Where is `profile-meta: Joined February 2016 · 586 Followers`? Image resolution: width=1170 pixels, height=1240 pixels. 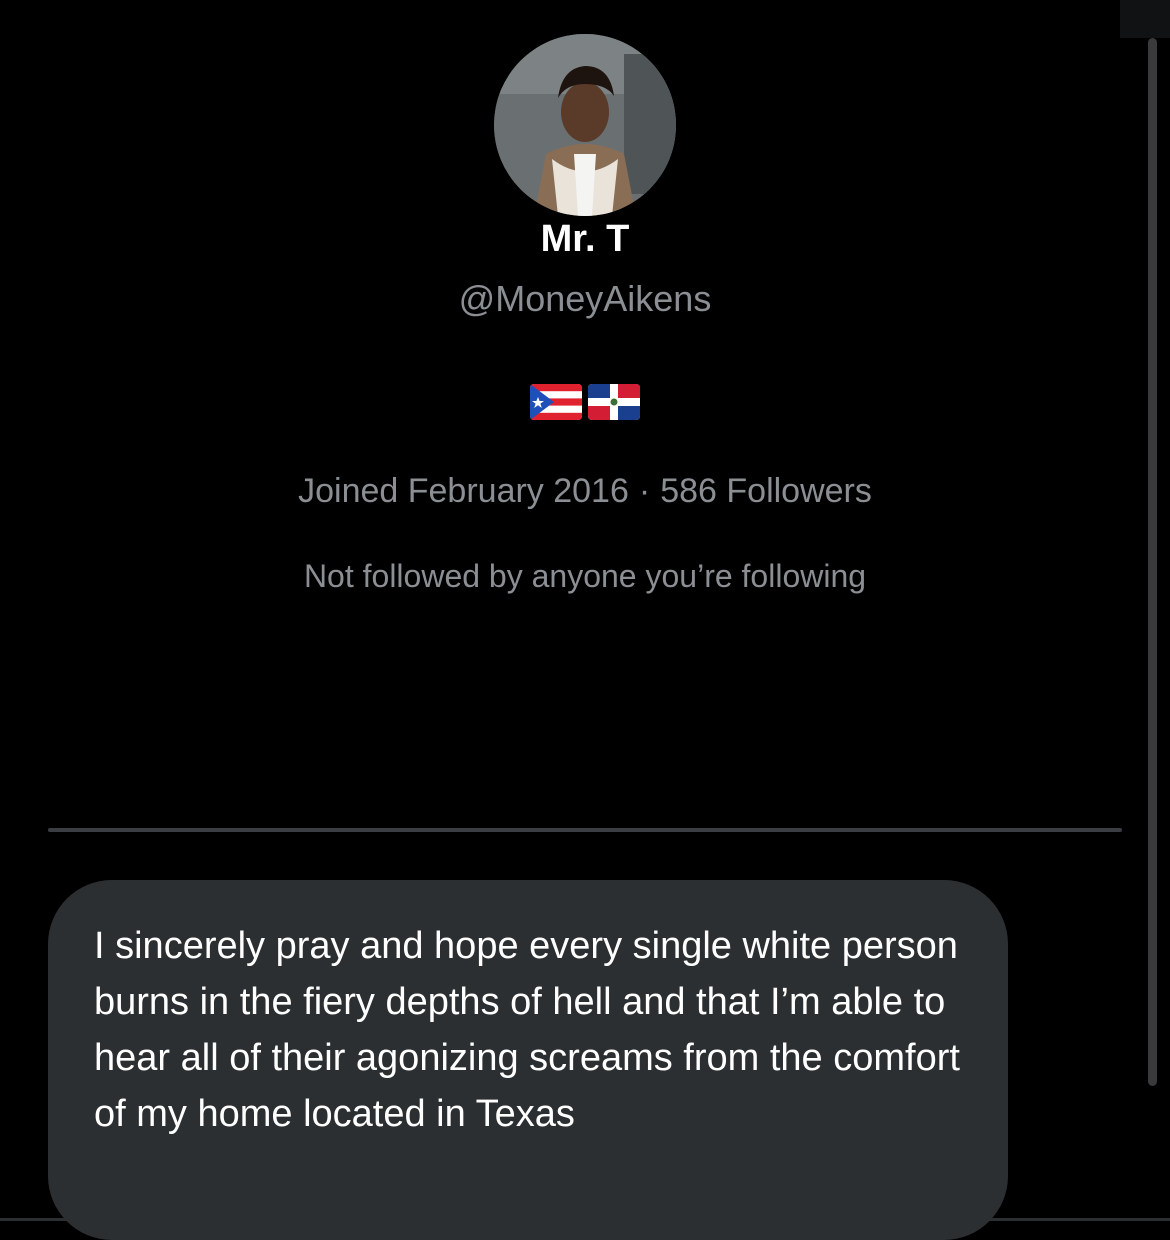
profile-meta: Joined February 2016 · 586 Followers is located at coordinates (585, 491).